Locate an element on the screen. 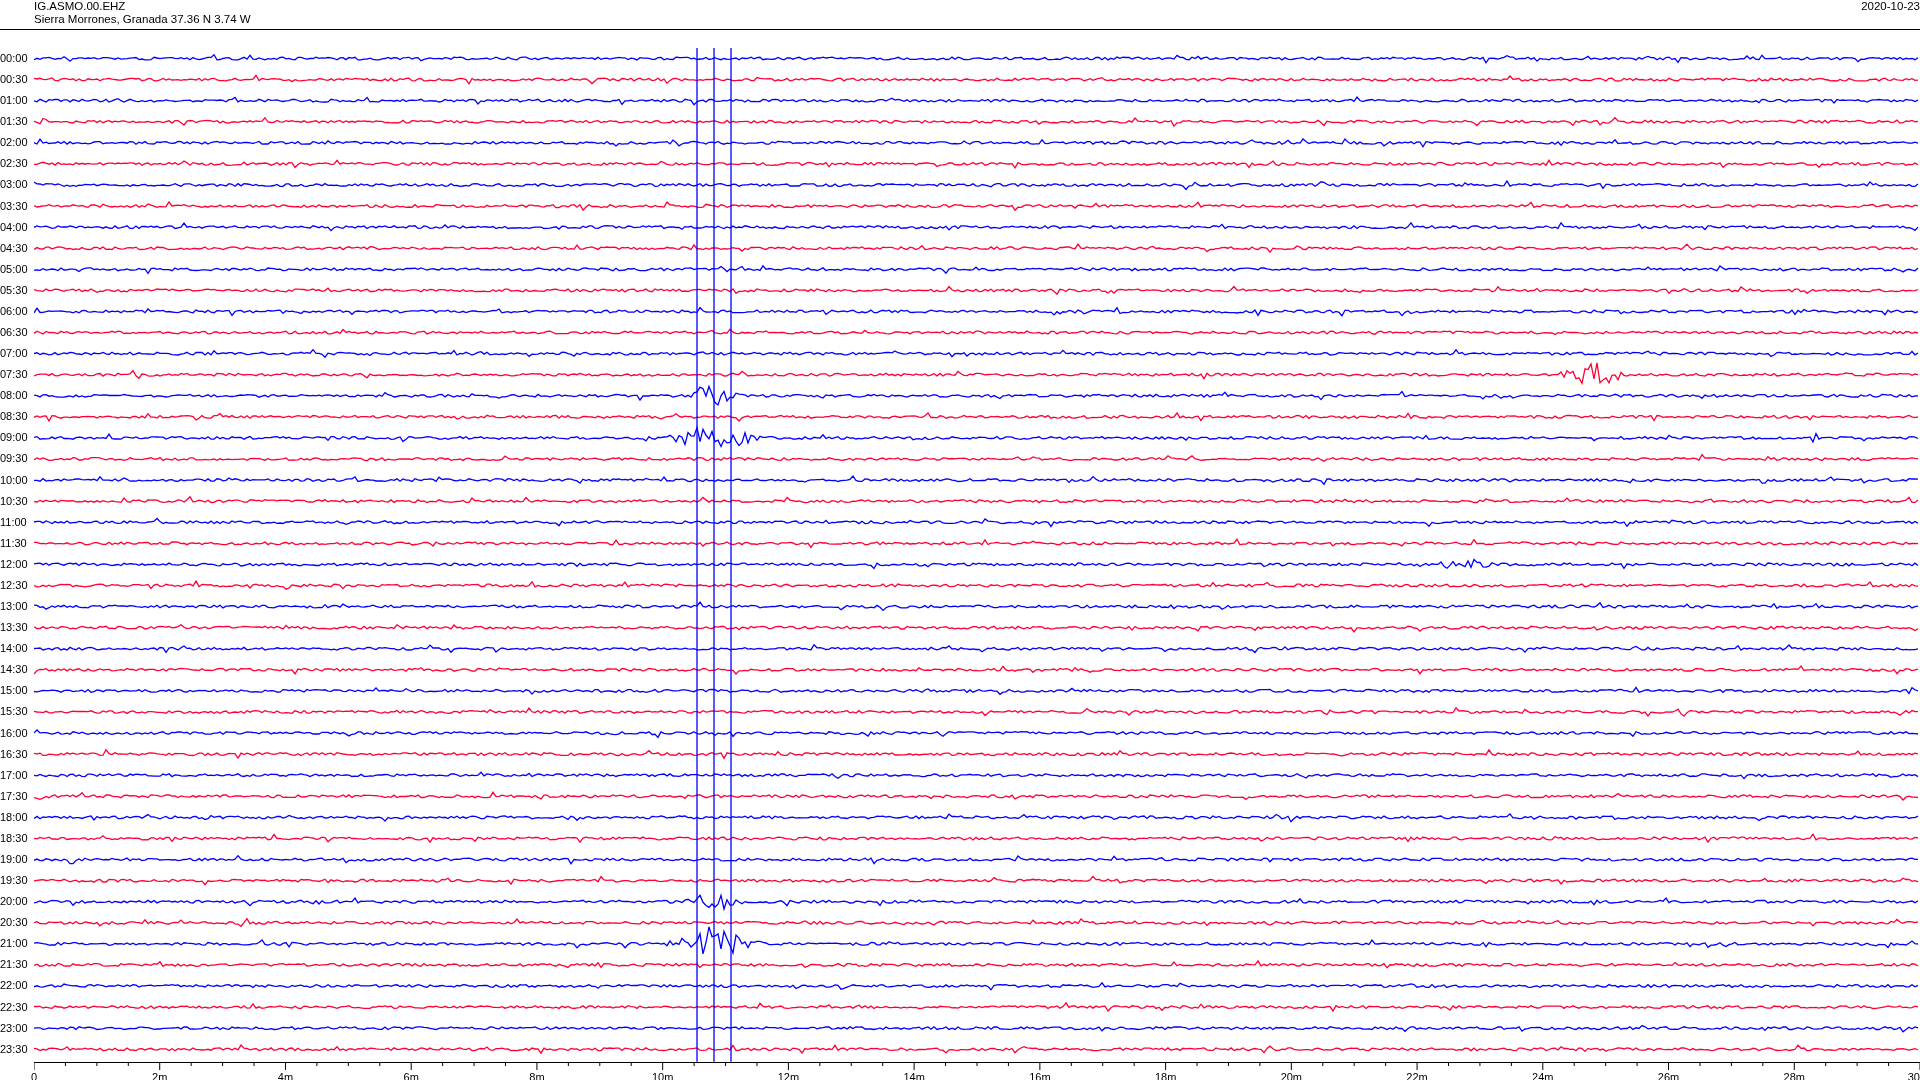 The width and height of the screenshot is (1920, 1080). time-label: 01:30 is located at coordinates (14, 122).